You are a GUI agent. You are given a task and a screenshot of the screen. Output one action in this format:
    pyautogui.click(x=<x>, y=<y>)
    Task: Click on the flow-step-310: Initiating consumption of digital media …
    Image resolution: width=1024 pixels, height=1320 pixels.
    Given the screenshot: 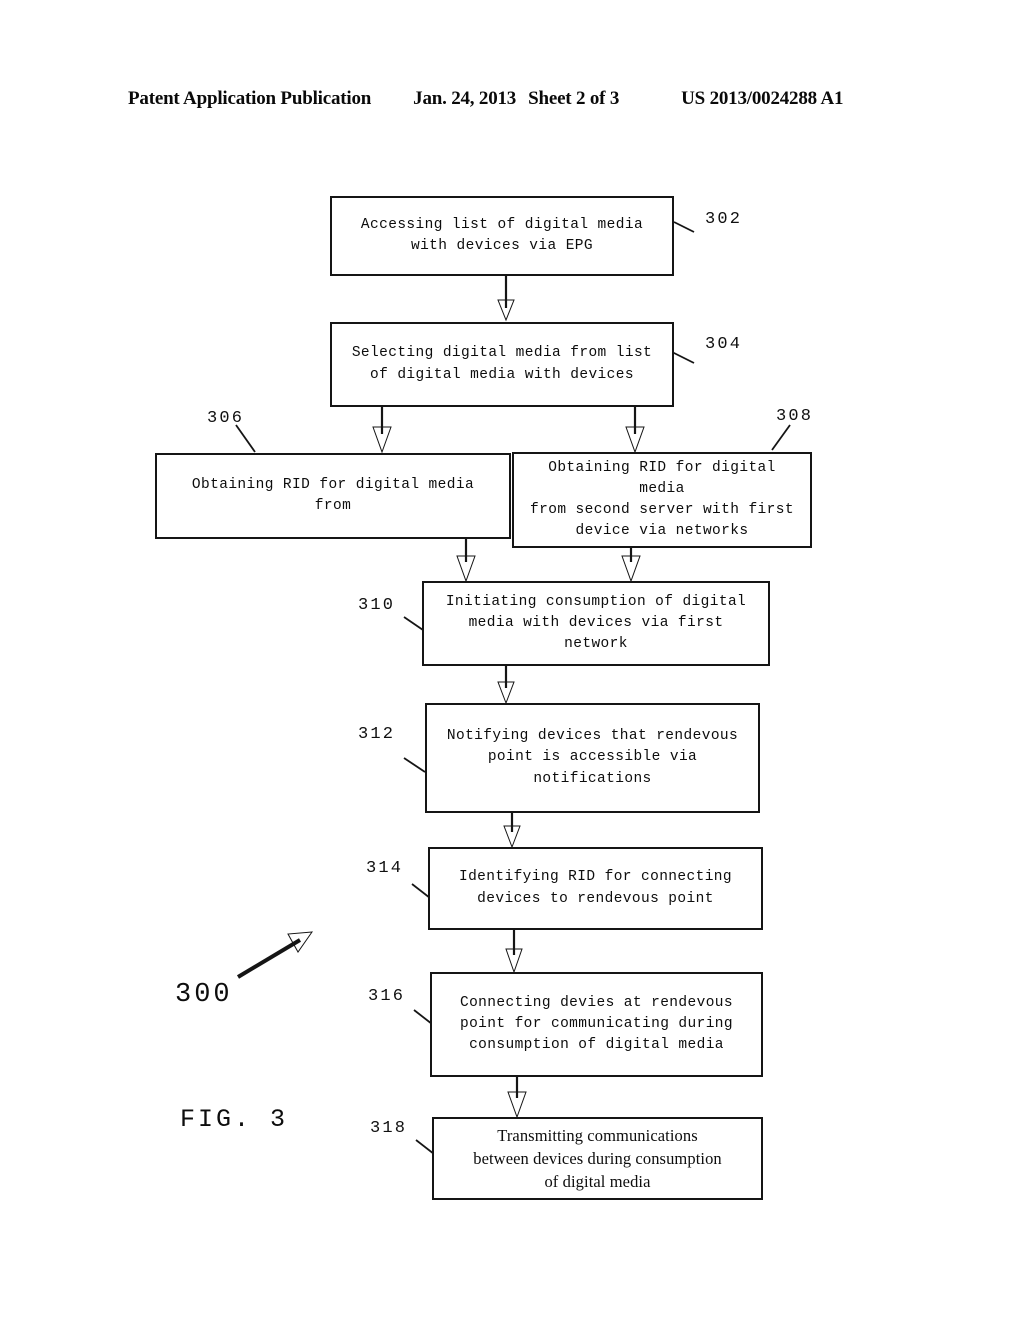 What is the action you would take?
    pyautogui.click(x=596, y=623)
    